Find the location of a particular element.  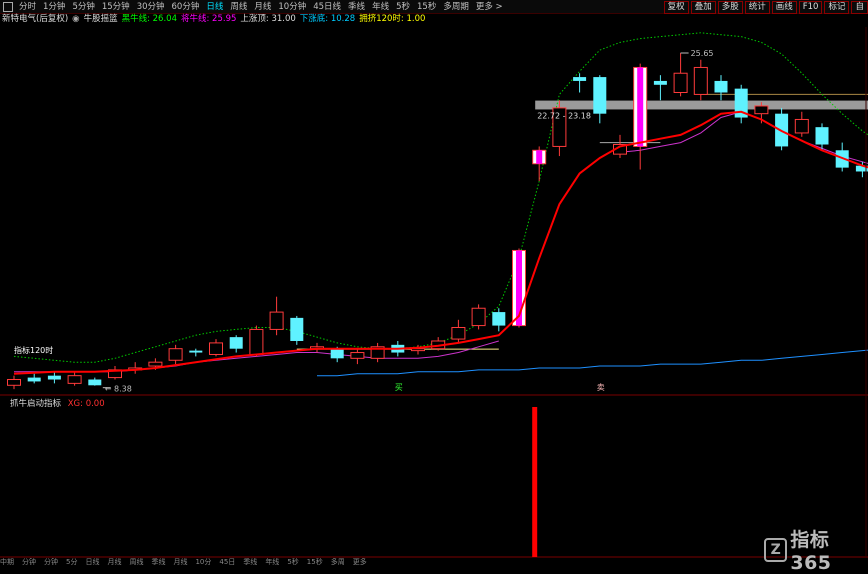

bottom-tab-3: 5分 is located at coordinates (71, 562).